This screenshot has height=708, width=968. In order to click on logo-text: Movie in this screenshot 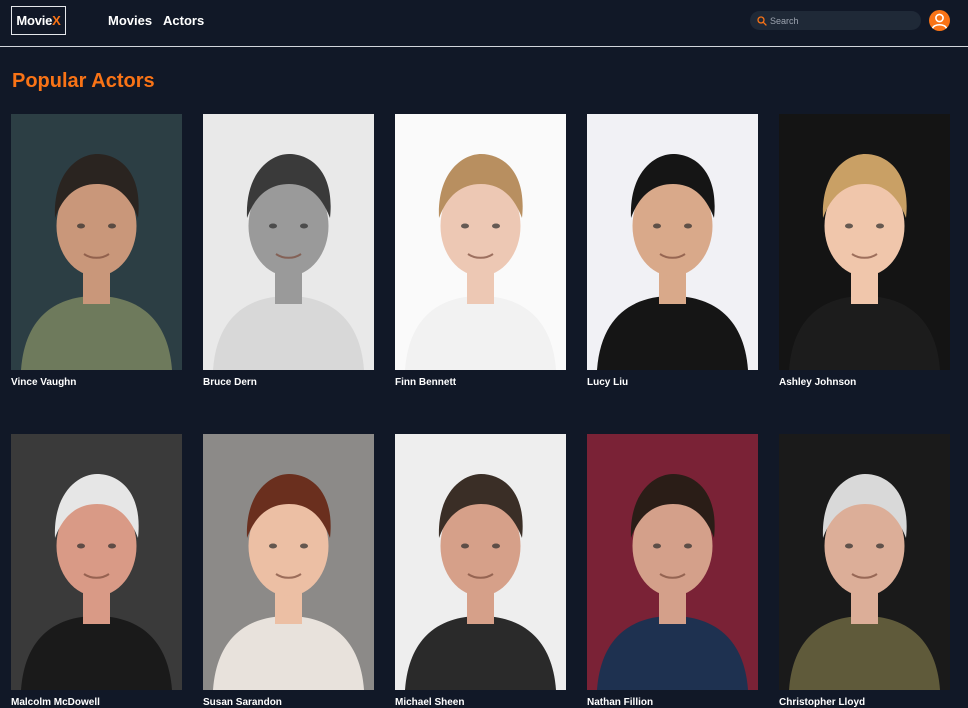, I will do `click(34, 20)`.